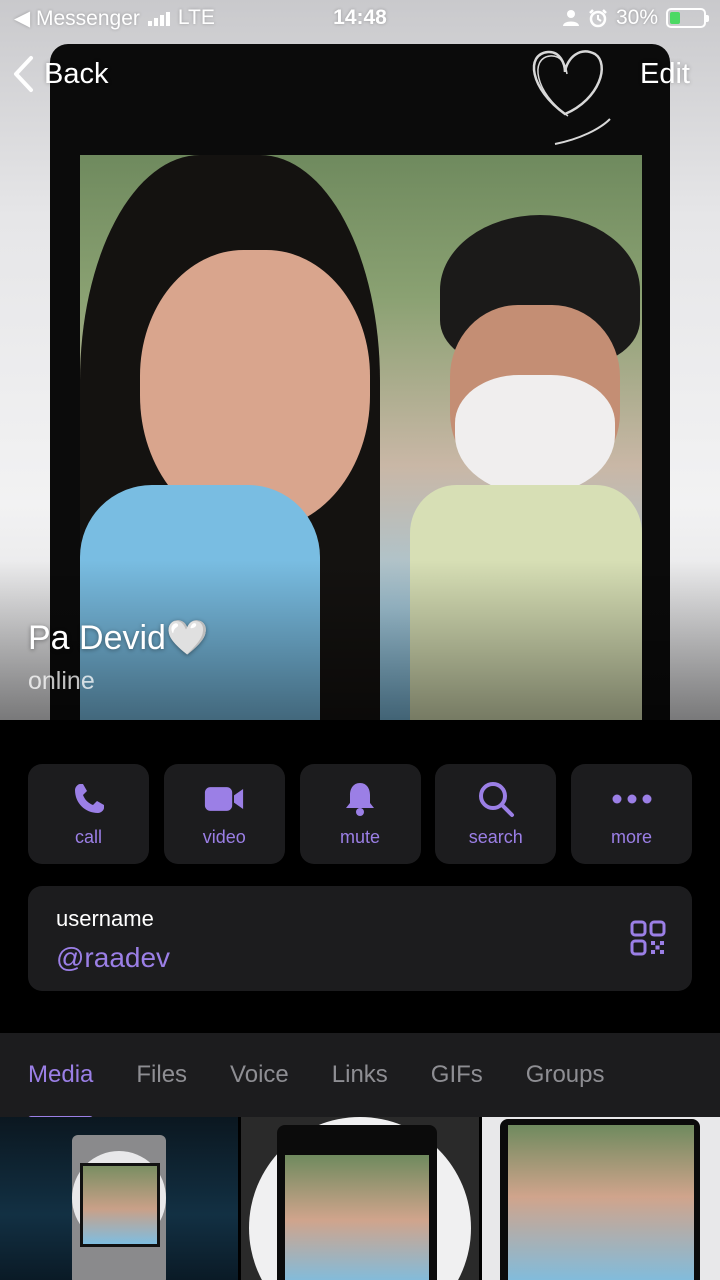 This screenshot has width=720, height=1280. Describe the element at coordinates (89, 799) in the screenshot. I see `phone-icon` at that location.